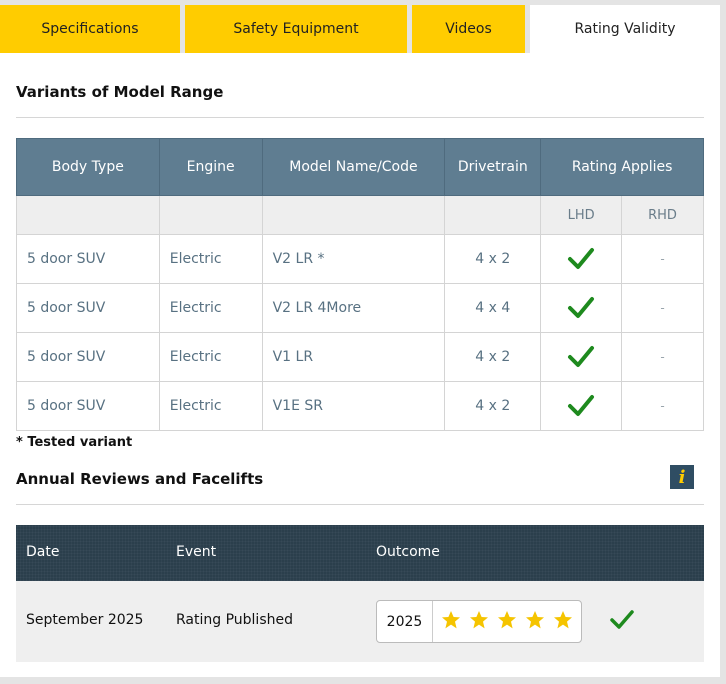 This screenshot has width=726, height=684. I want to click on cell-model-name: V1 LR, so click(353, 357).